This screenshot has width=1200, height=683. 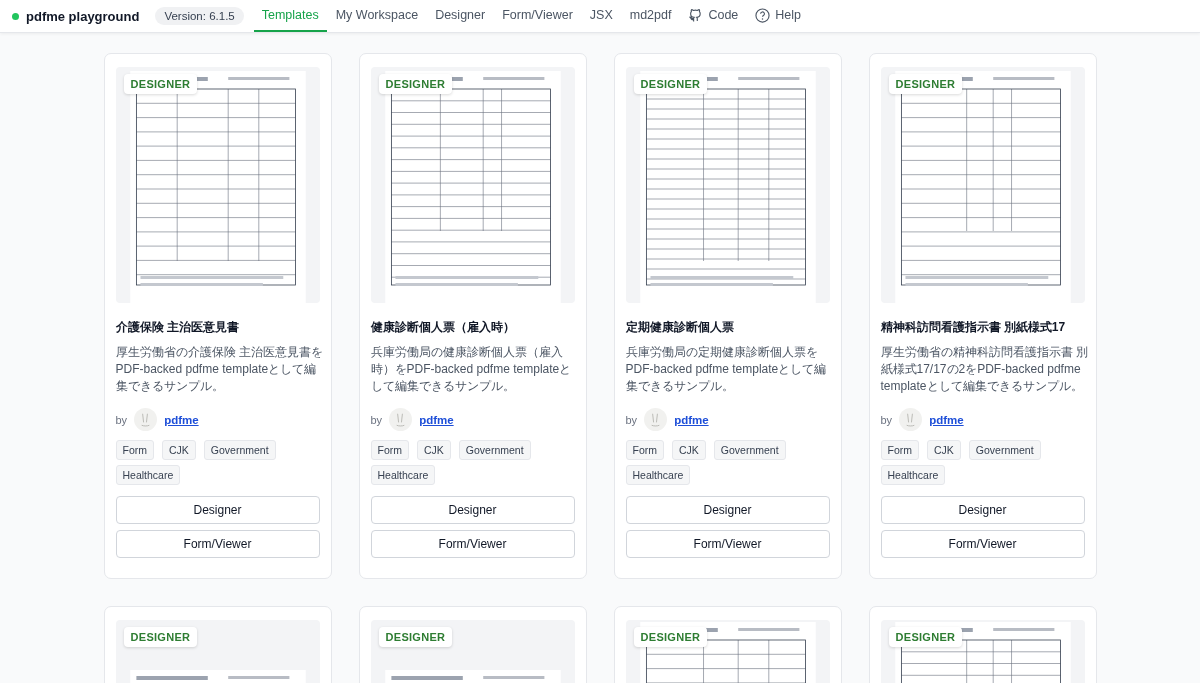 What do you see at coordinates (696, 15) in the screenshot?
I see `github-icon` at bounding box center [696, 15].